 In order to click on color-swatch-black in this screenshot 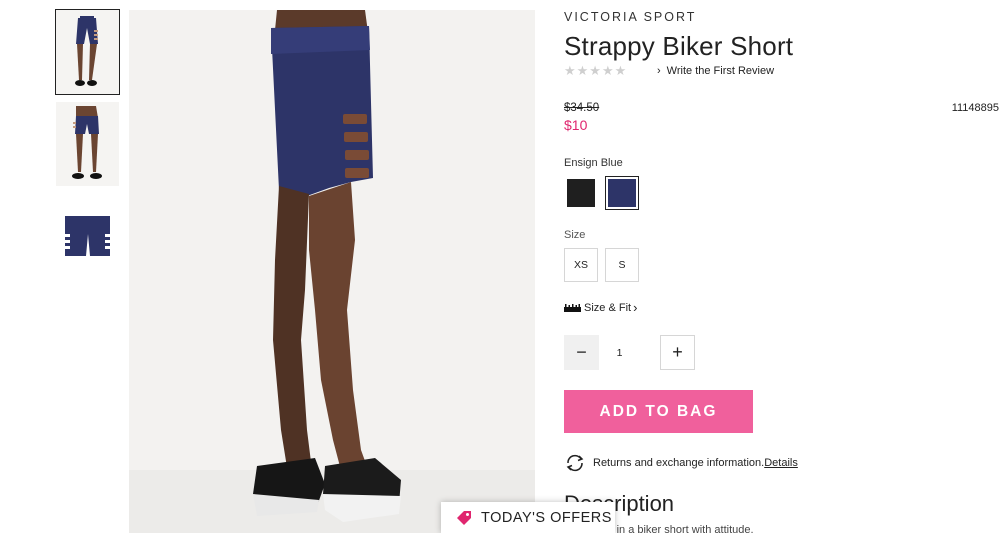, I will do `click(581, 193)`.